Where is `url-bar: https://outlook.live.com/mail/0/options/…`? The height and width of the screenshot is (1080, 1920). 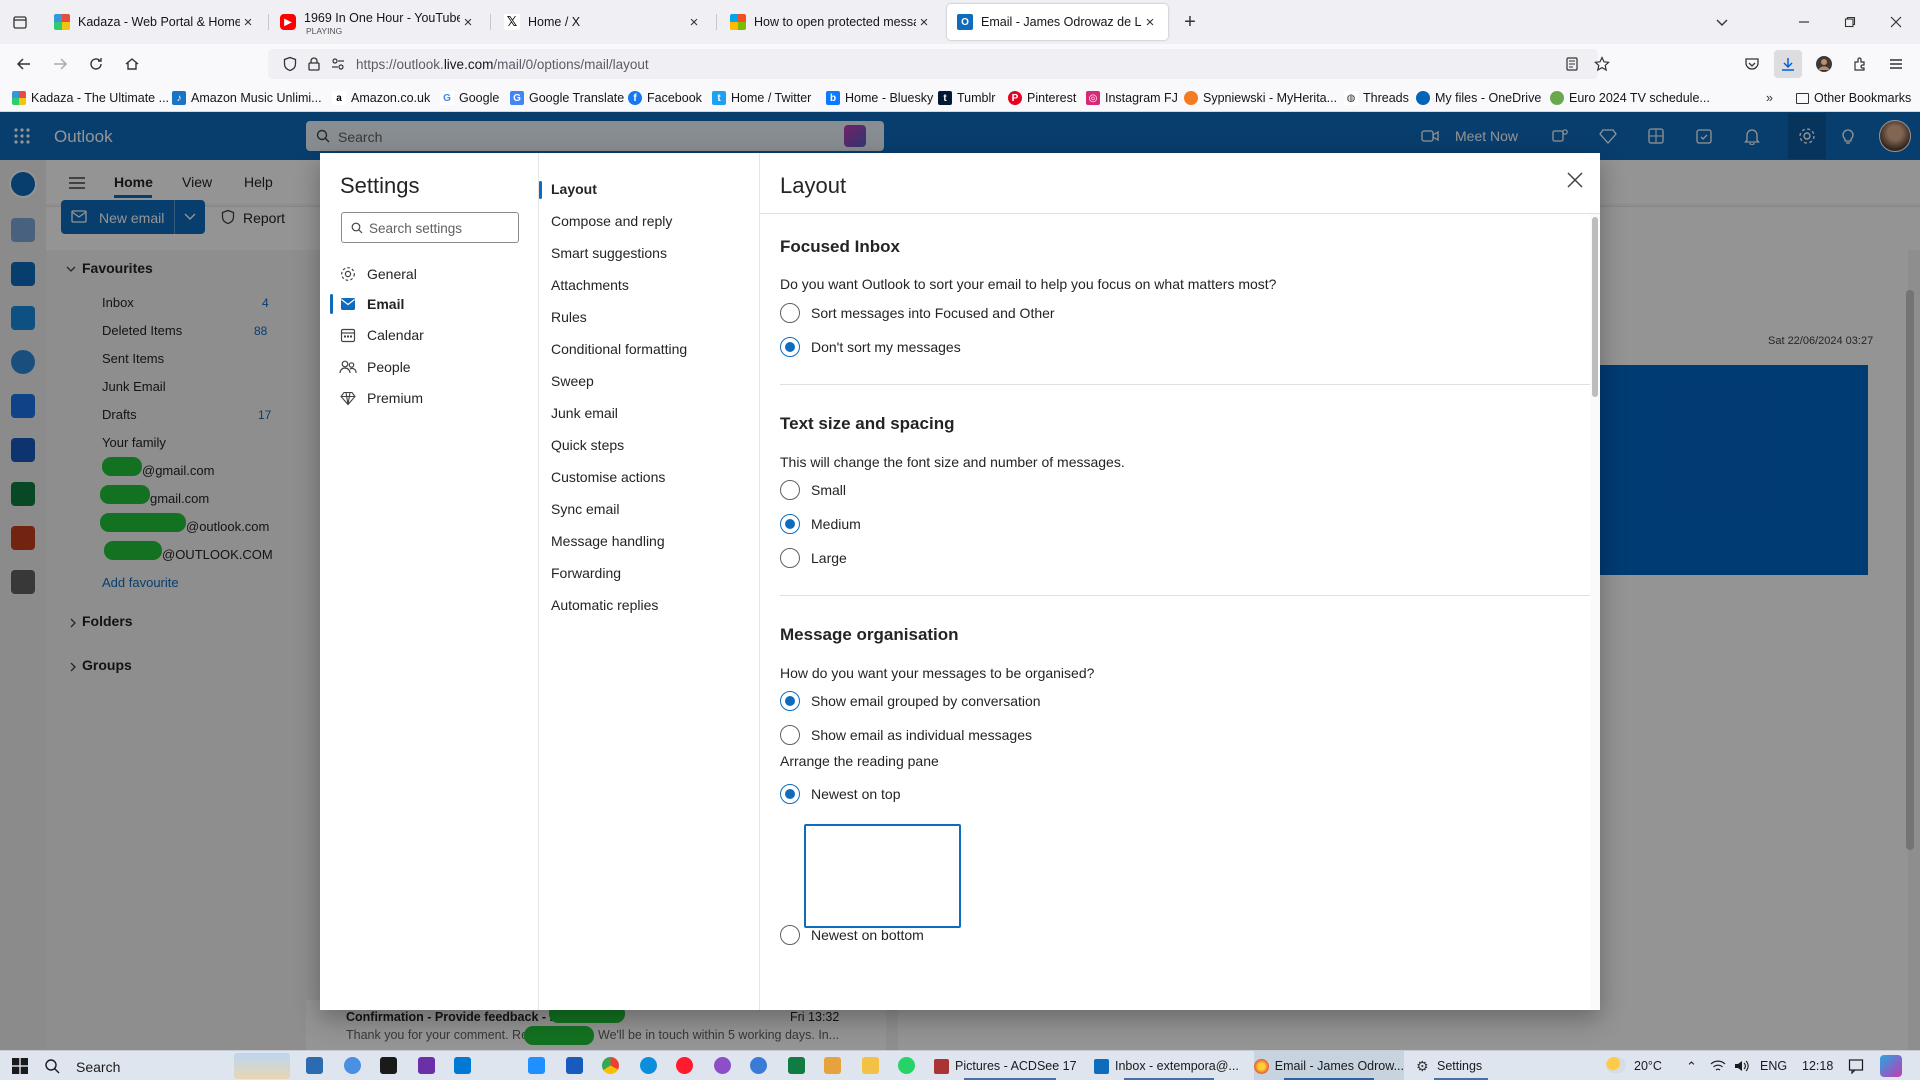 url-bar: https://outlook.live.com/mail/0/options/… is located at coordinates (933, 64).